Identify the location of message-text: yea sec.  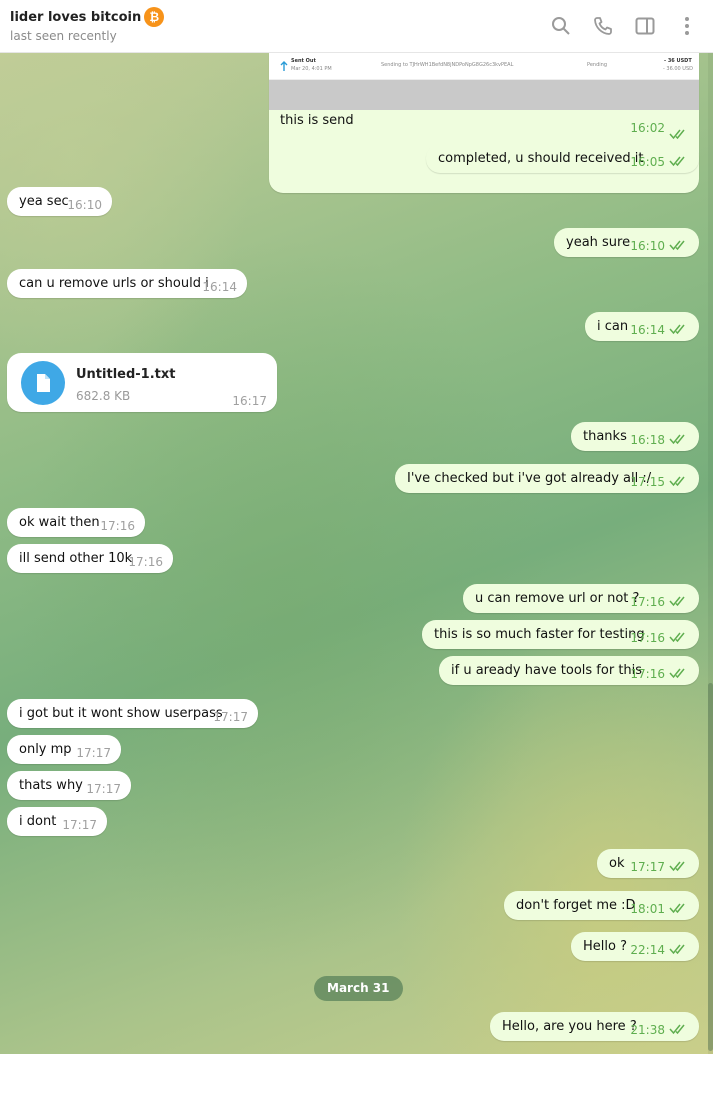
(44, 201).